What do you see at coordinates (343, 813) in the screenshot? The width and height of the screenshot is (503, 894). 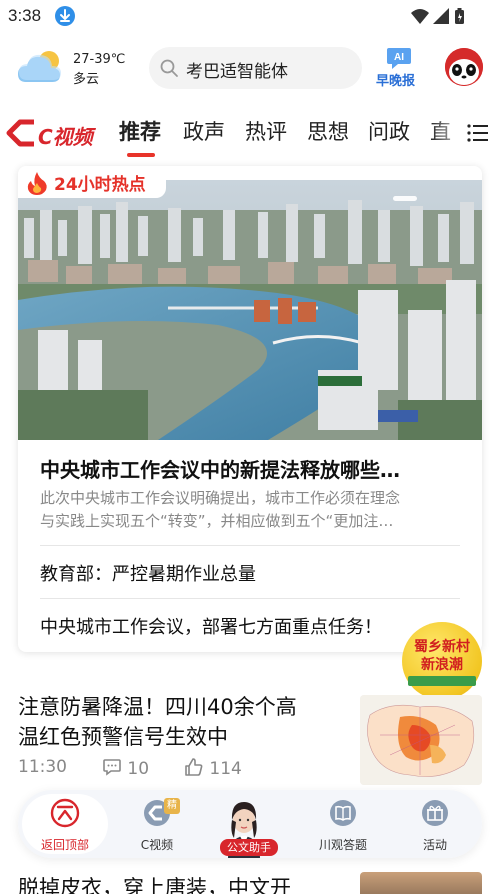 I see `book-icon` at bounding box center [343, 813].